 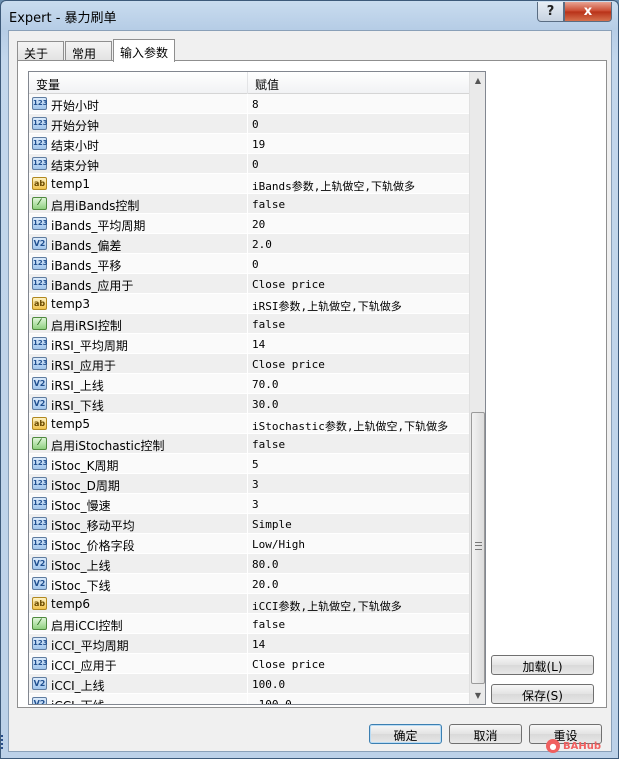 What do you see at coordinates (588, 12) in the screenshot?
I see `close-button: x` at bounding box center [588, 12].